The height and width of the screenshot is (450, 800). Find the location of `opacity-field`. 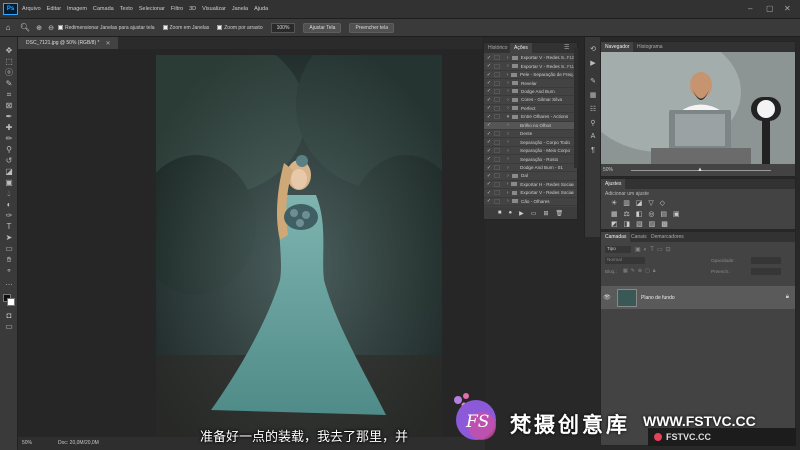

opacity-field is located at coordinates (766, 260).